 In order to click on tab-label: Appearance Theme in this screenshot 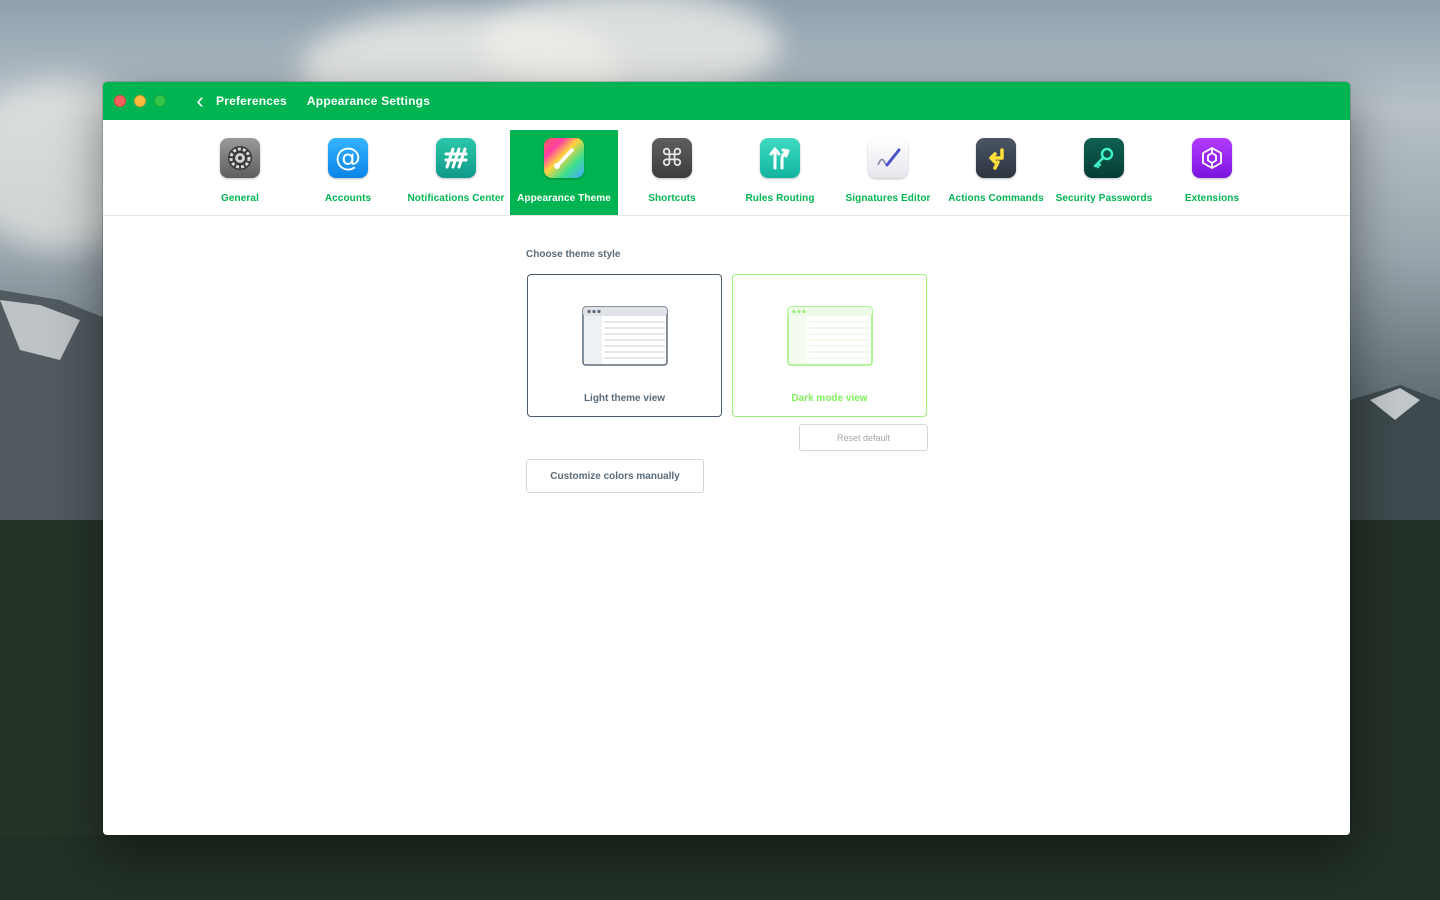, I will do `click(564, 198)`.